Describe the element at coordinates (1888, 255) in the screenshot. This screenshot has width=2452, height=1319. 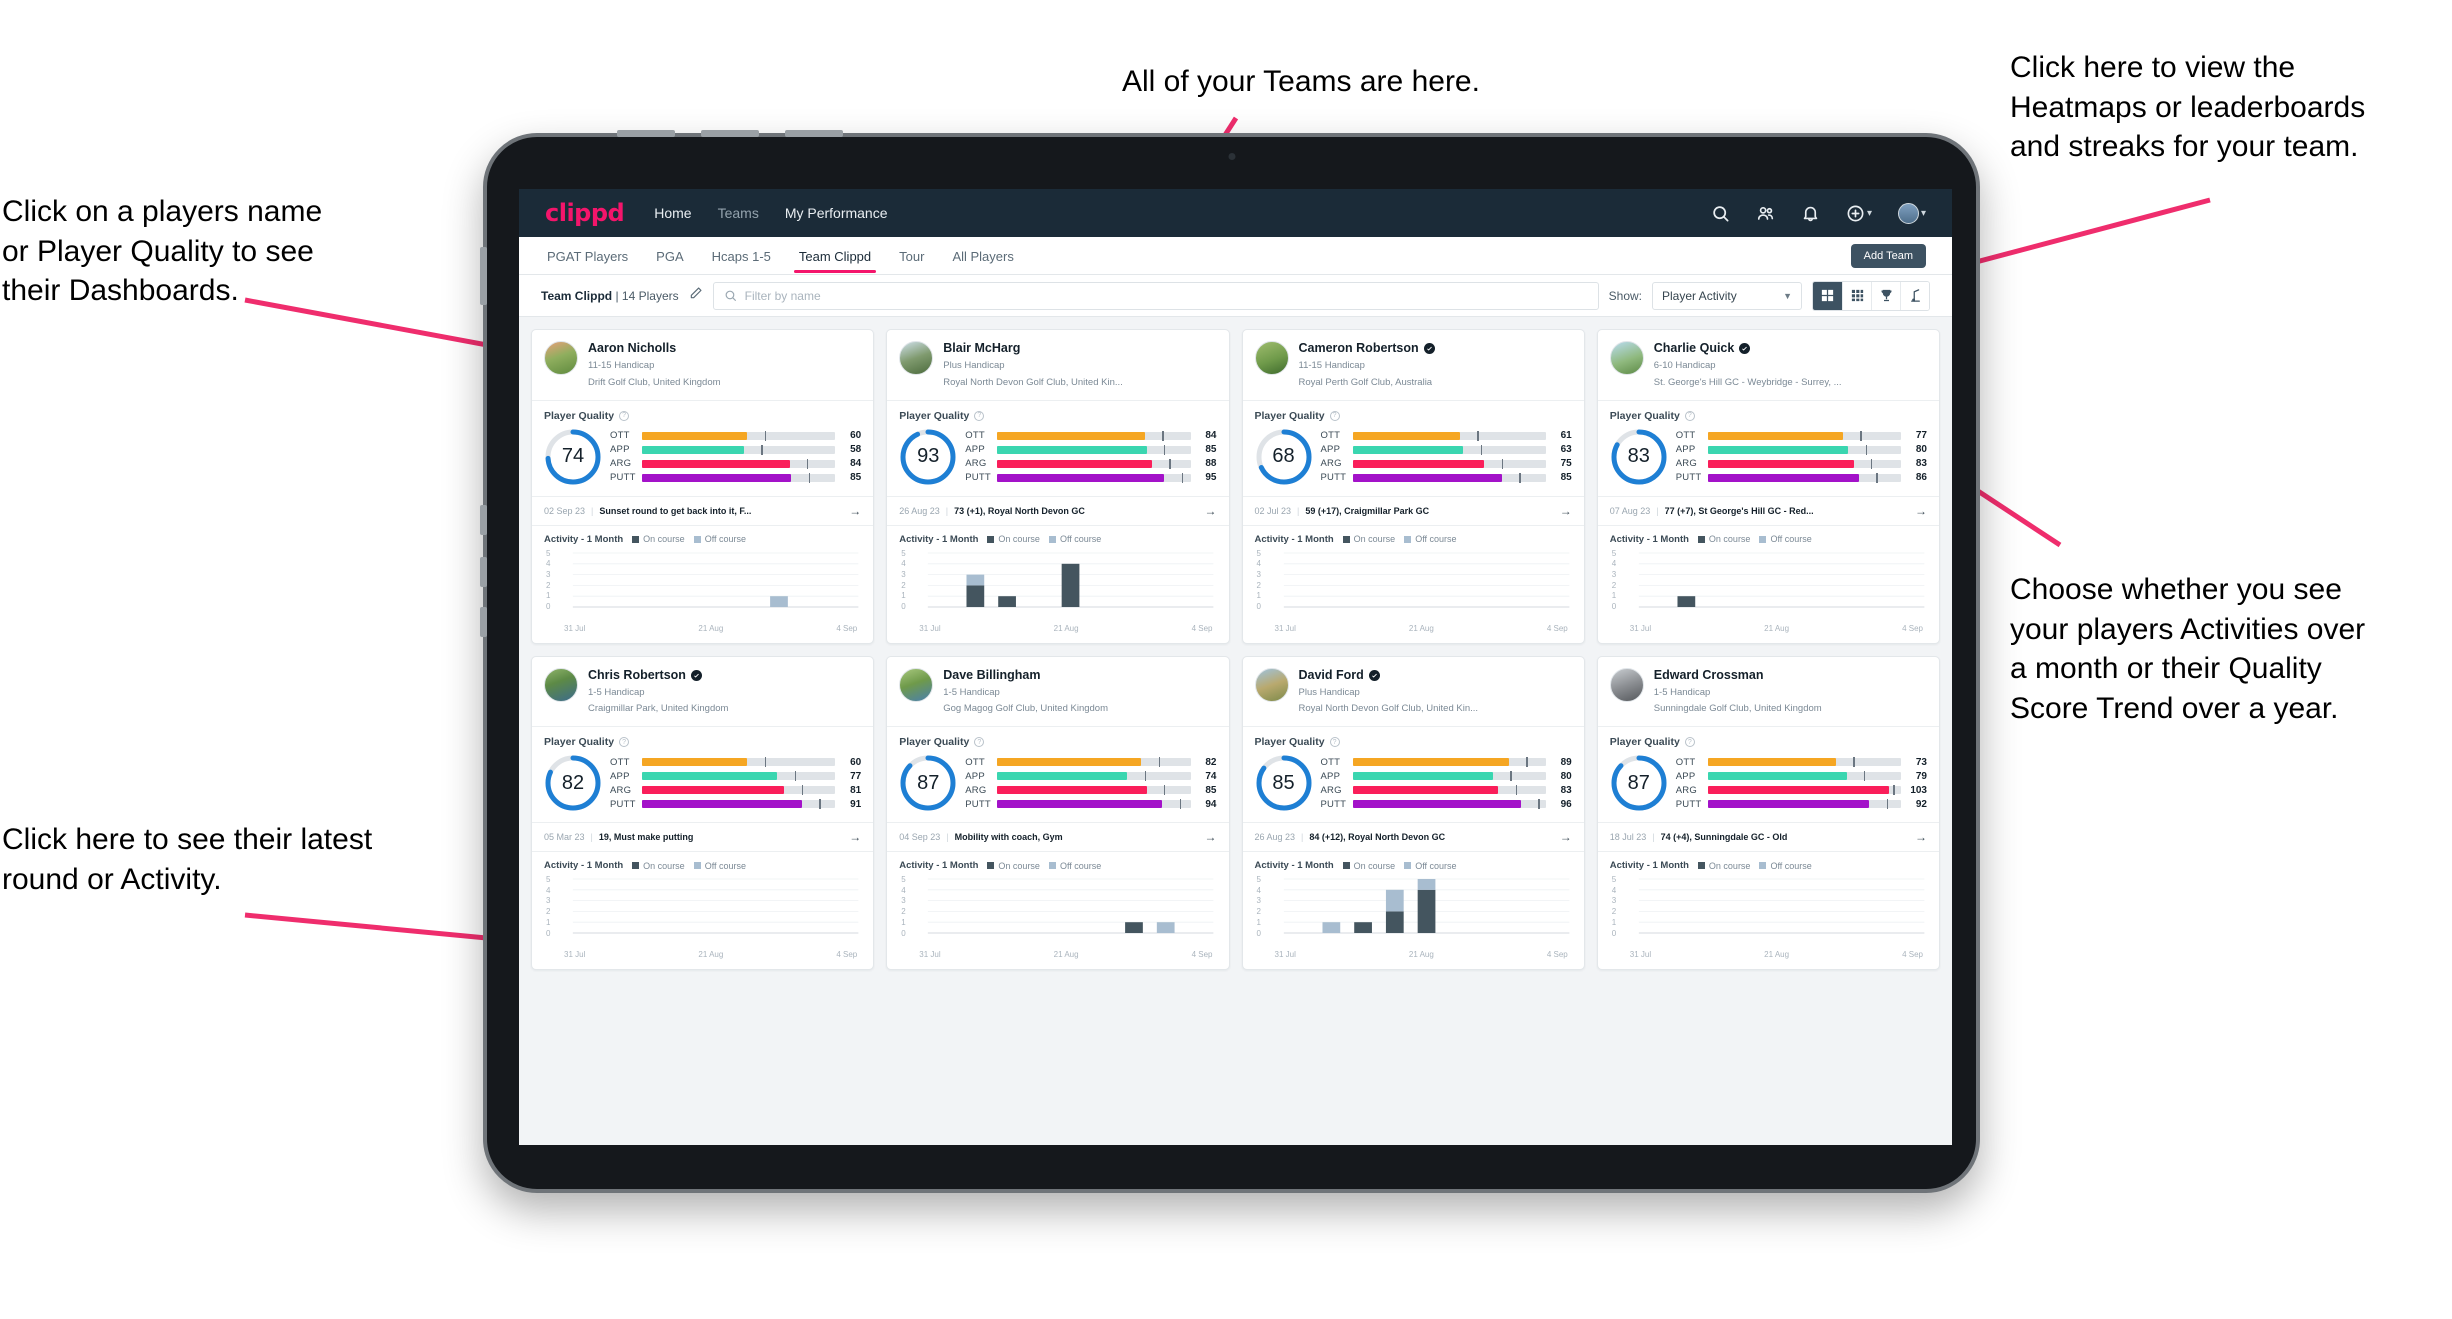
I see `add-team-button: Add Team` at that location.